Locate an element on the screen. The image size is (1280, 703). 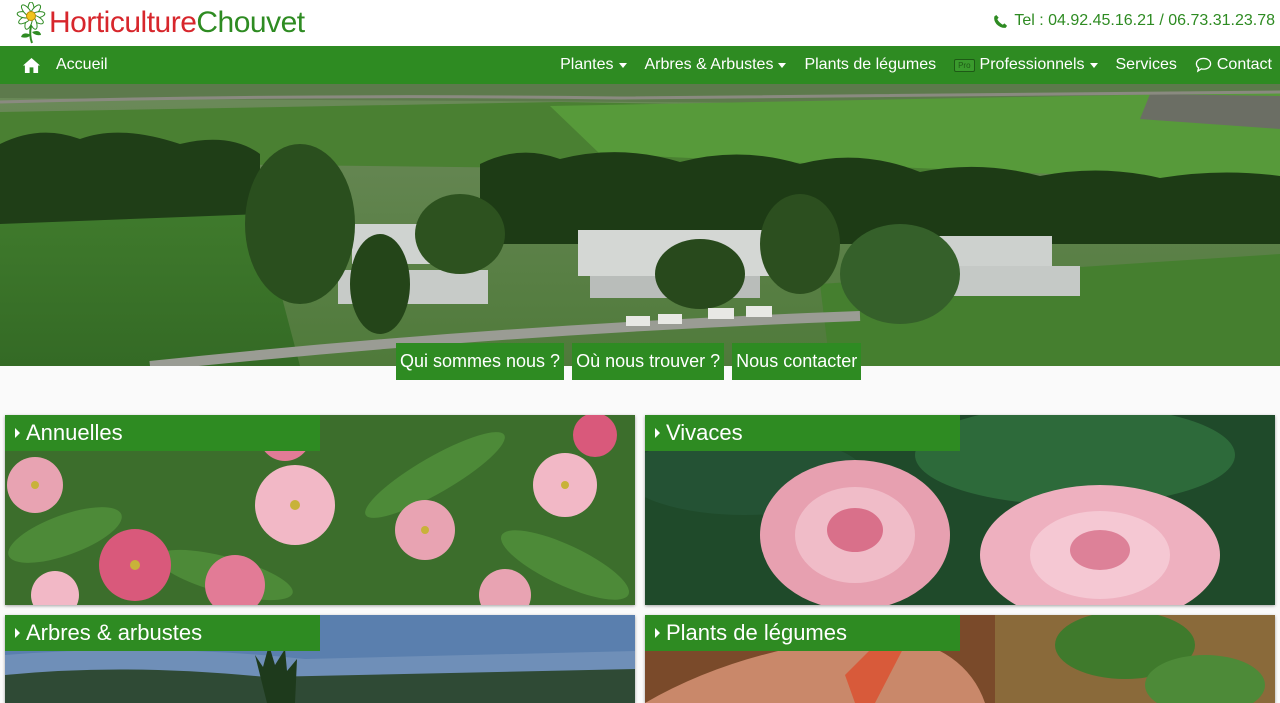
nav-item-label: Arbres & Arbustes is located at coordinates (709, 64).